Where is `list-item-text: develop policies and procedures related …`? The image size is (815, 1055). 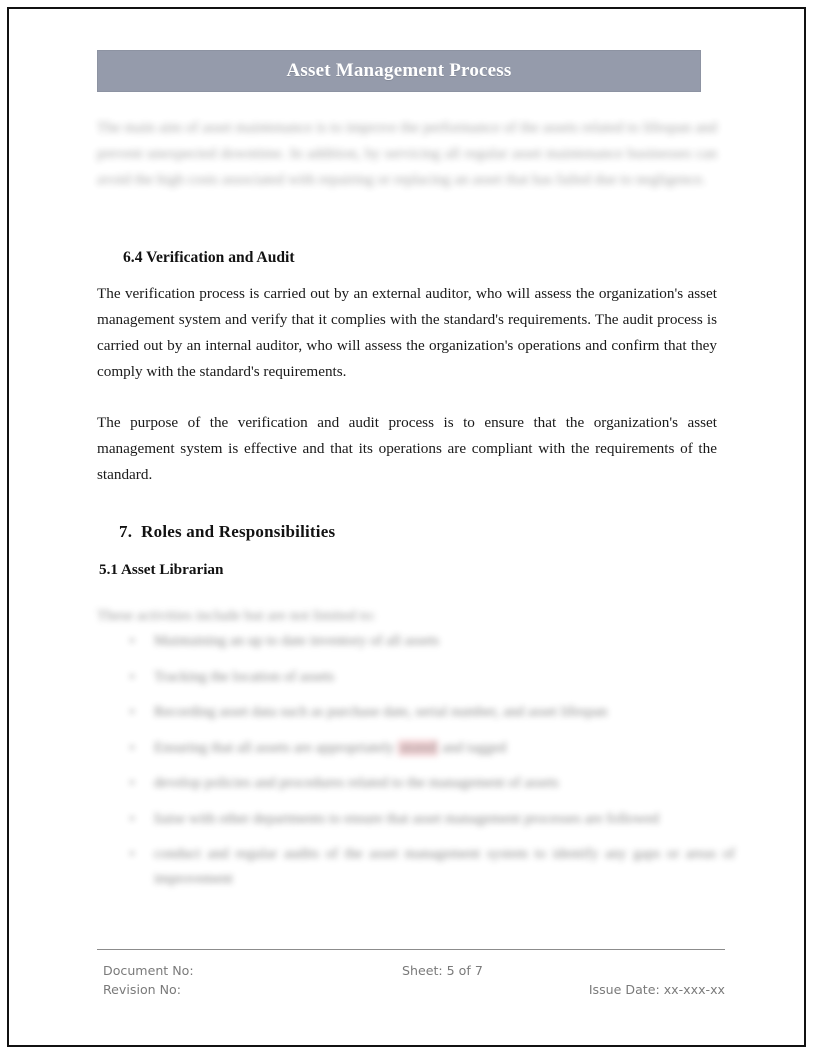 list-item-text: develop policies and procedures related … is located at coordinates (356, 783).